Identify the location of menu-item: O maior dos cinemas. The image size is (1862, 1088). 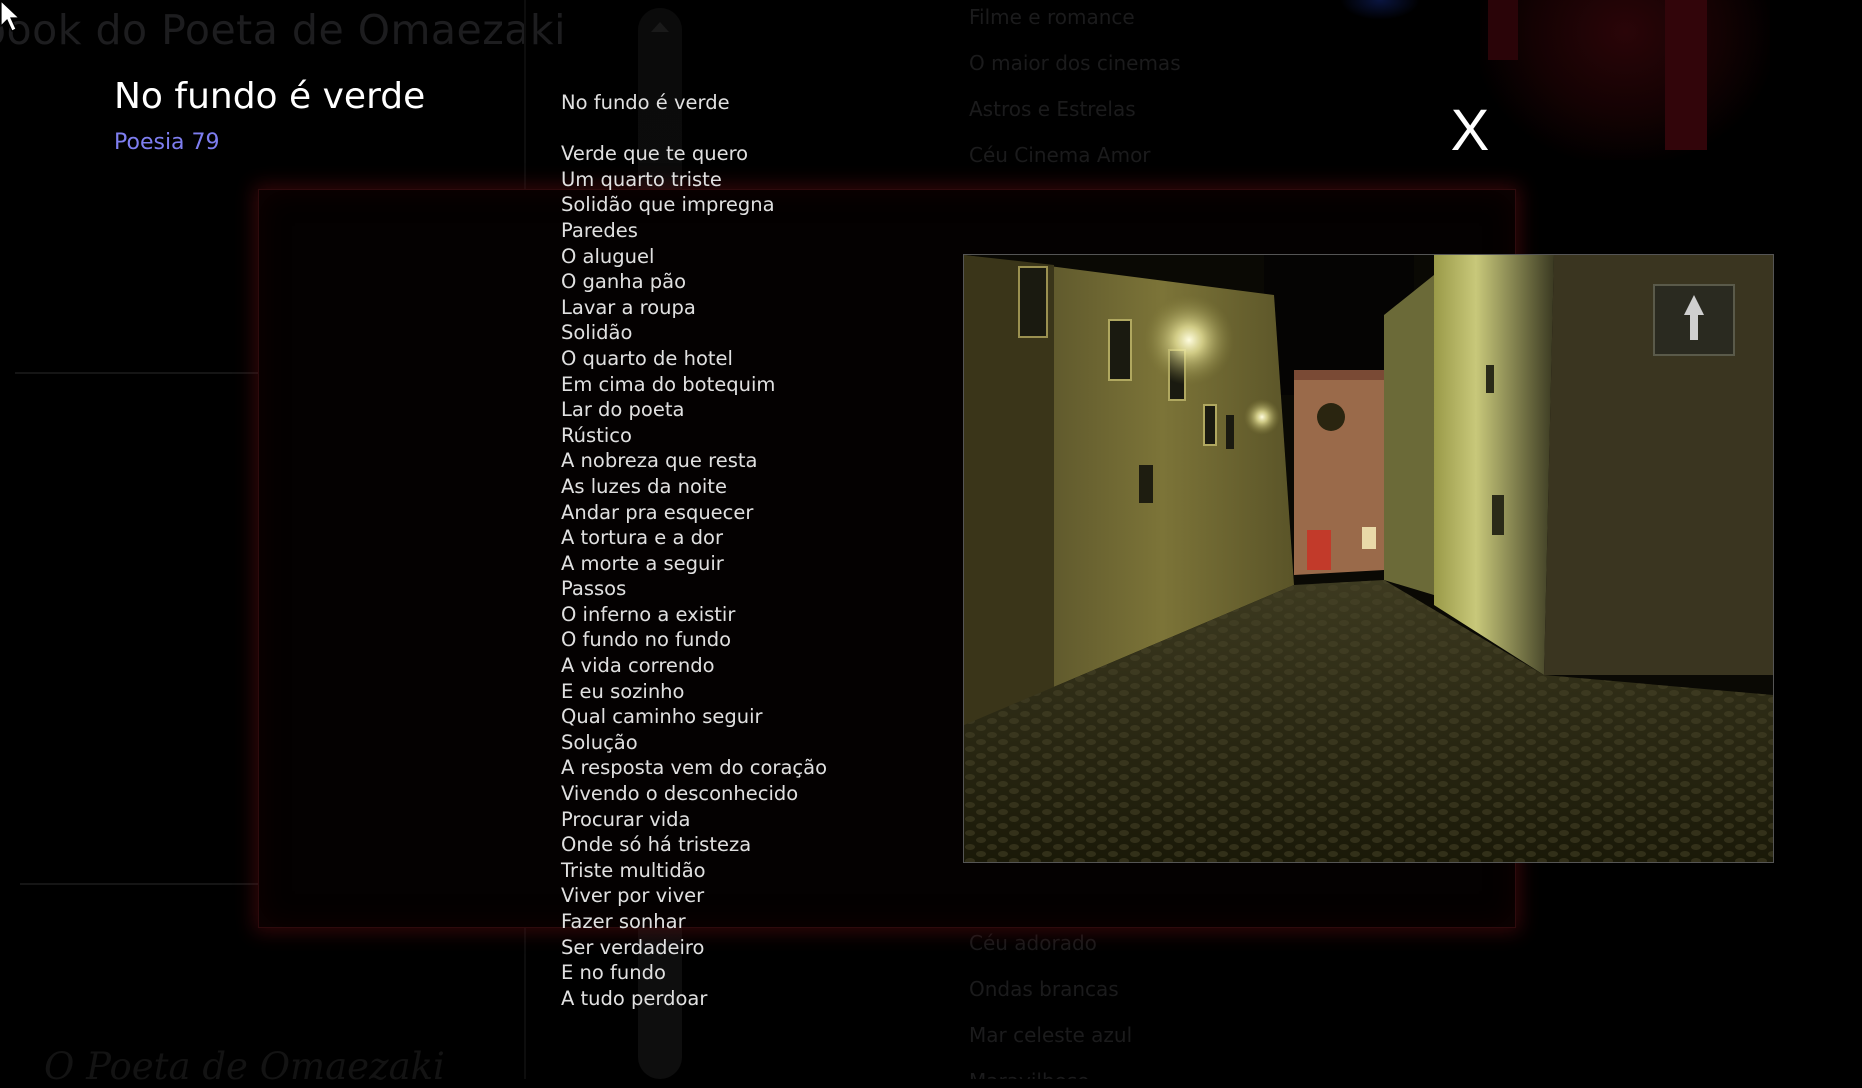
(1075, 63).